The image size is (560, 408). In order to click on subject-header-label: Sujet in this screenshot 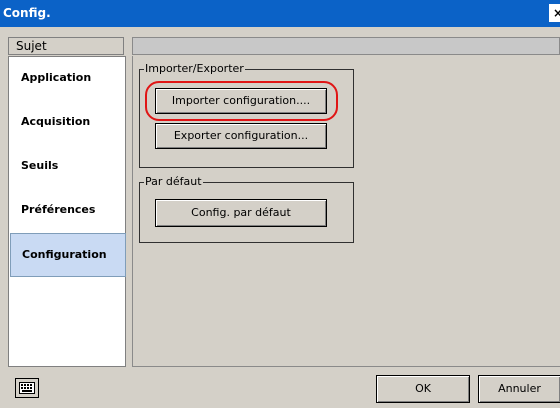, I will do `click(31, 46)`.